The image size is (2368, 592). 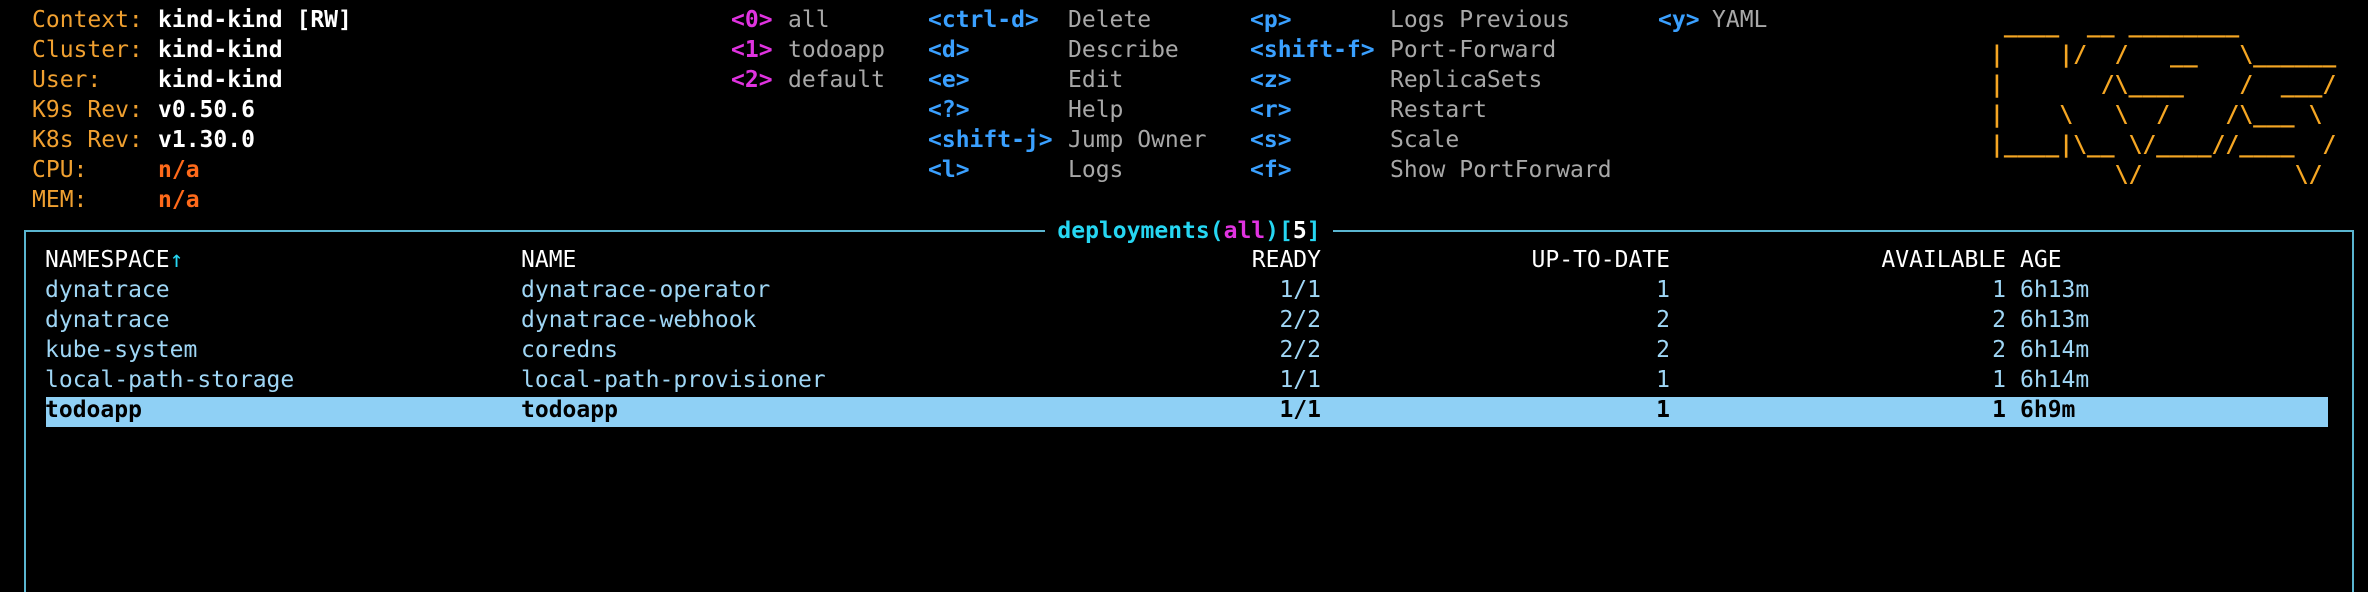 What do you see at coordinates (2041, 260) in the screenshot?
I see `column-header-age: AGE` at bounding box center [2041, 260].